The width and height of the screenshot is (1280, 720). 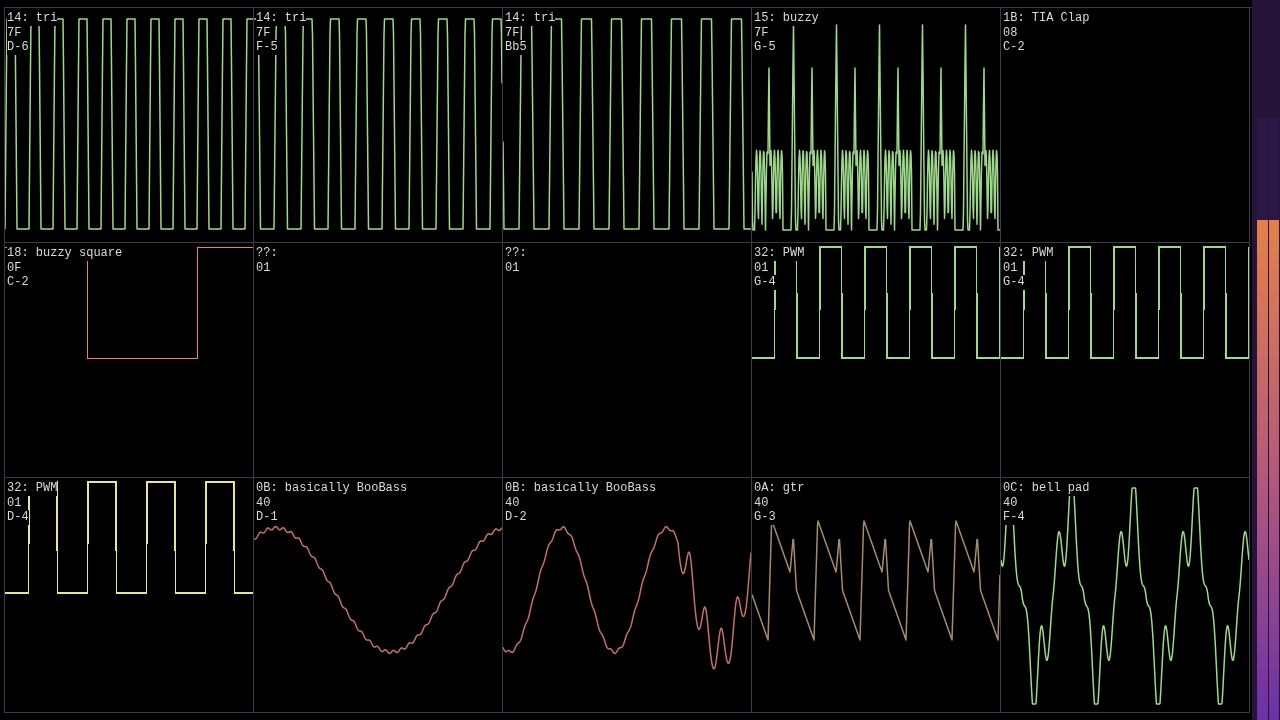 What do you see at coordinates (18, 47) in the screenshot?
I see `channel-note: D-6` at bounding box center [18, 47].